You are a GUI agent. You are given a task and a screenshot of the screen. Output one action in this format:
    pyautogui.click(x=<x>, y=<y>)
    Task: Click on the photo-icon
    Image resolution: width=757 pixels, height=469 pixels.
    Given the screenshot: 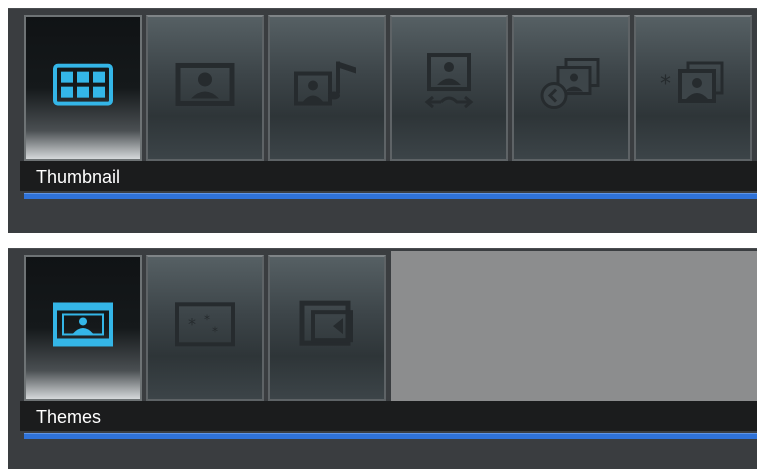 What is the action you would take?
    pyautogui.click(x=205, y=84)
    